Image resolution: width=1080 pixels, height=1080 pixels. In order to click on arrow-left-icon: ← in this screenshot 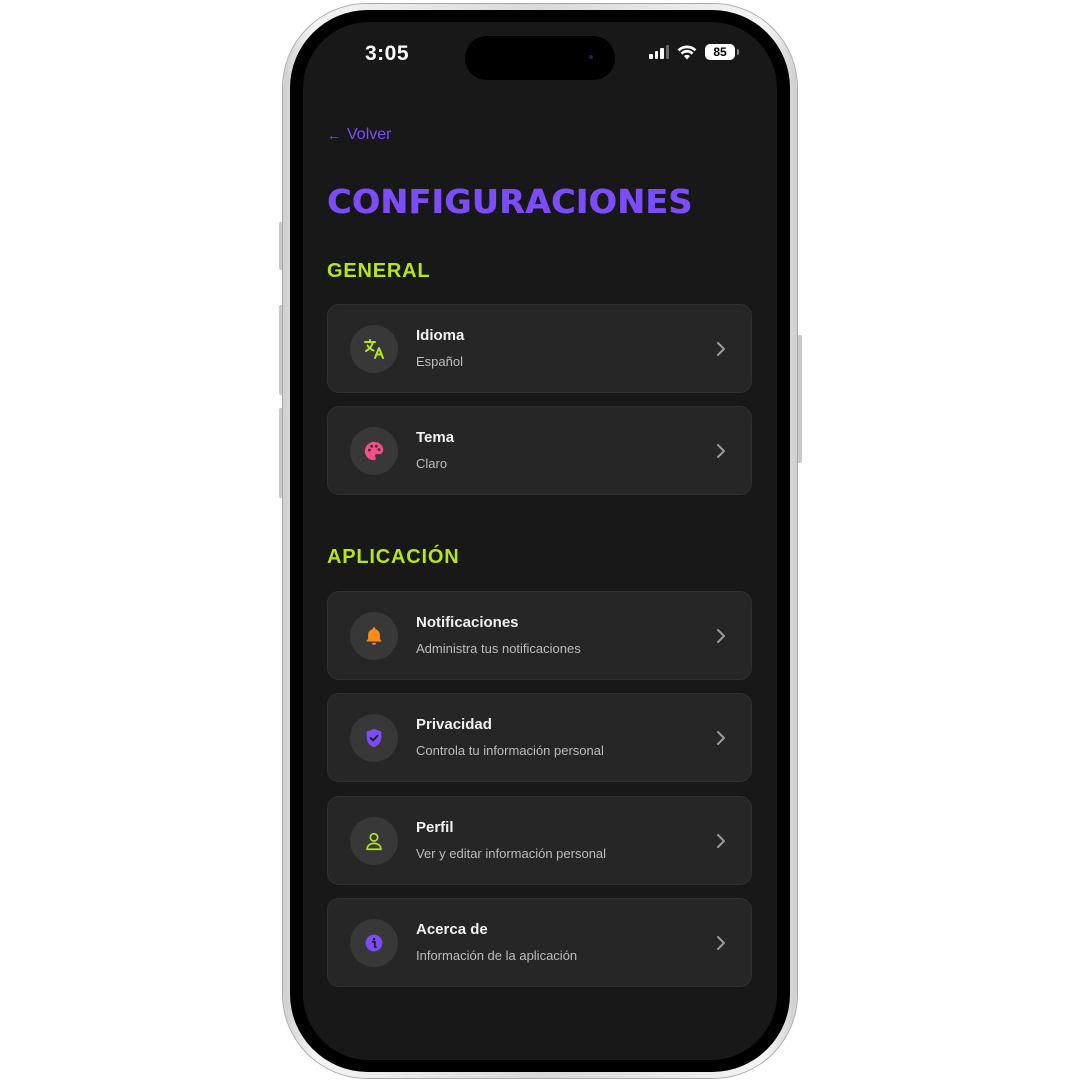, I will do `click(334, 135)`.